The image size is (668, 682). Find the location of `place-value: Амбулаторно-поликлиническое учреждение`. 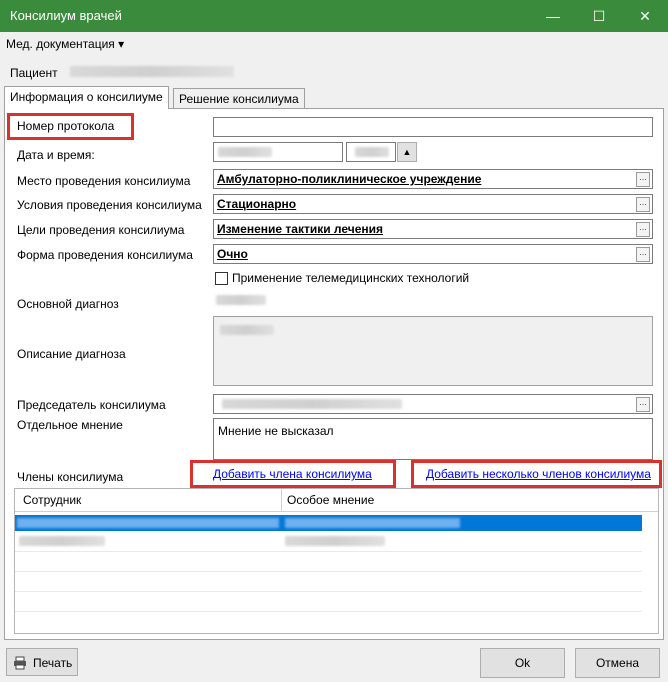

place-value: Амбулаторно-поликлиническое учреждение is located at coordinates (349, 179).